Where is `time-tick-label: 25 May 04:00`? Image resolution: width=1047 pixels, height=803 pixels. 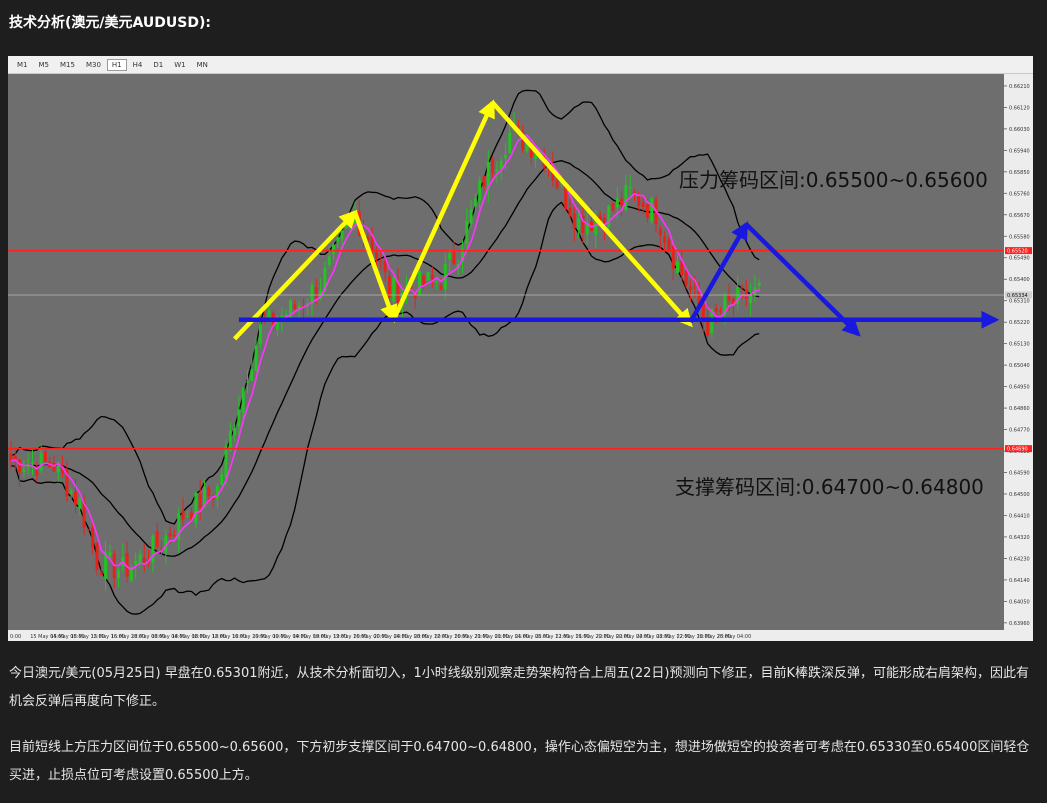
time-tick-label: 25 May 04:00 is located at coordinates (734, 637).